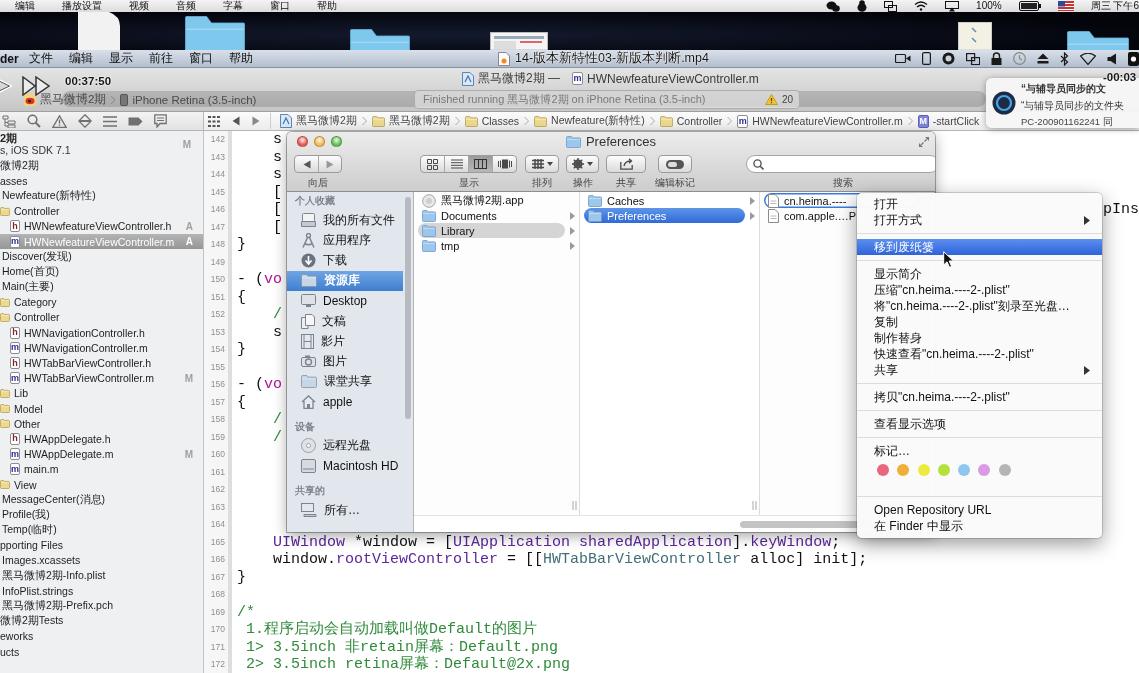 Image resolution: width=1139 pixels, height=673 pixels. Describe the element at coordinates (840, 164) in the screenshot. I see `search-field` at that location.